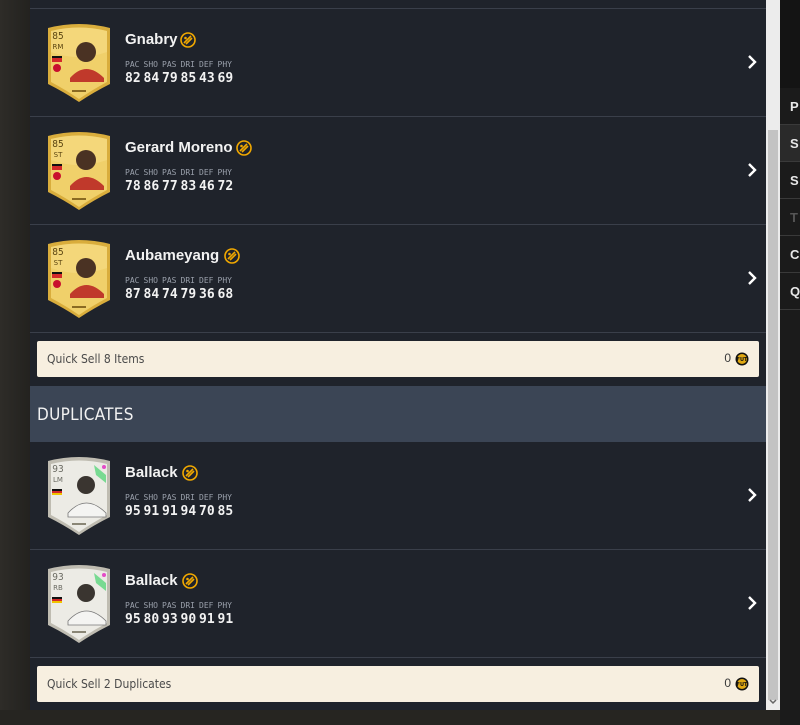 This screenshot has height=725, width=800. What do you see at coordinates (85, 415) in the screenshot?
I see `section-title: DUPLICATES` at bounding box center [85, 415].